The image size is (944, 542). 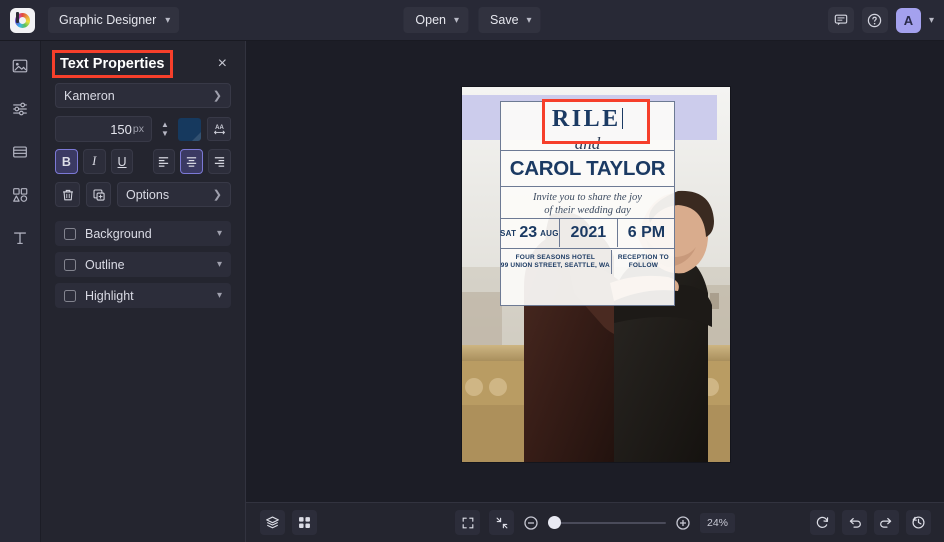 I want to click on layers-button, so click(x=272, y=522).